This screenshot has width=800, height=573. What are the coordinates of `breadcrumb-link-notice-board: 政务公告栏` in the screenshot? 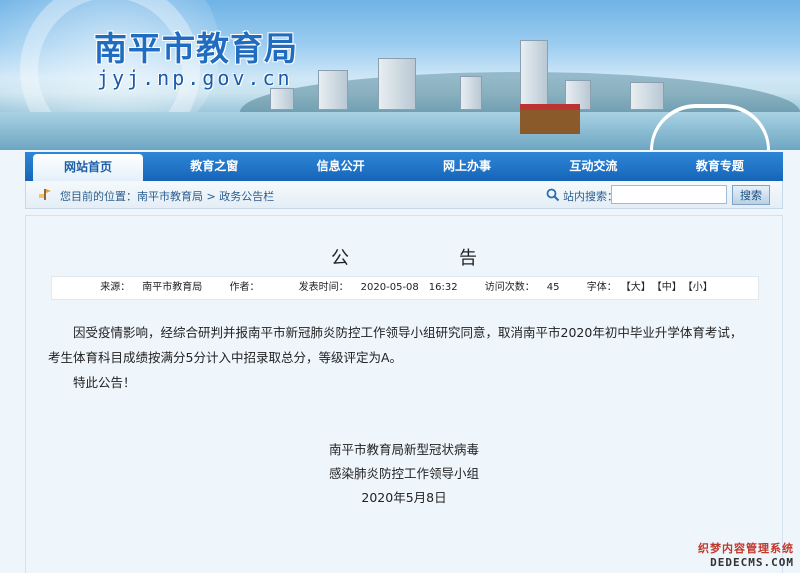 It's located at (246, 196).